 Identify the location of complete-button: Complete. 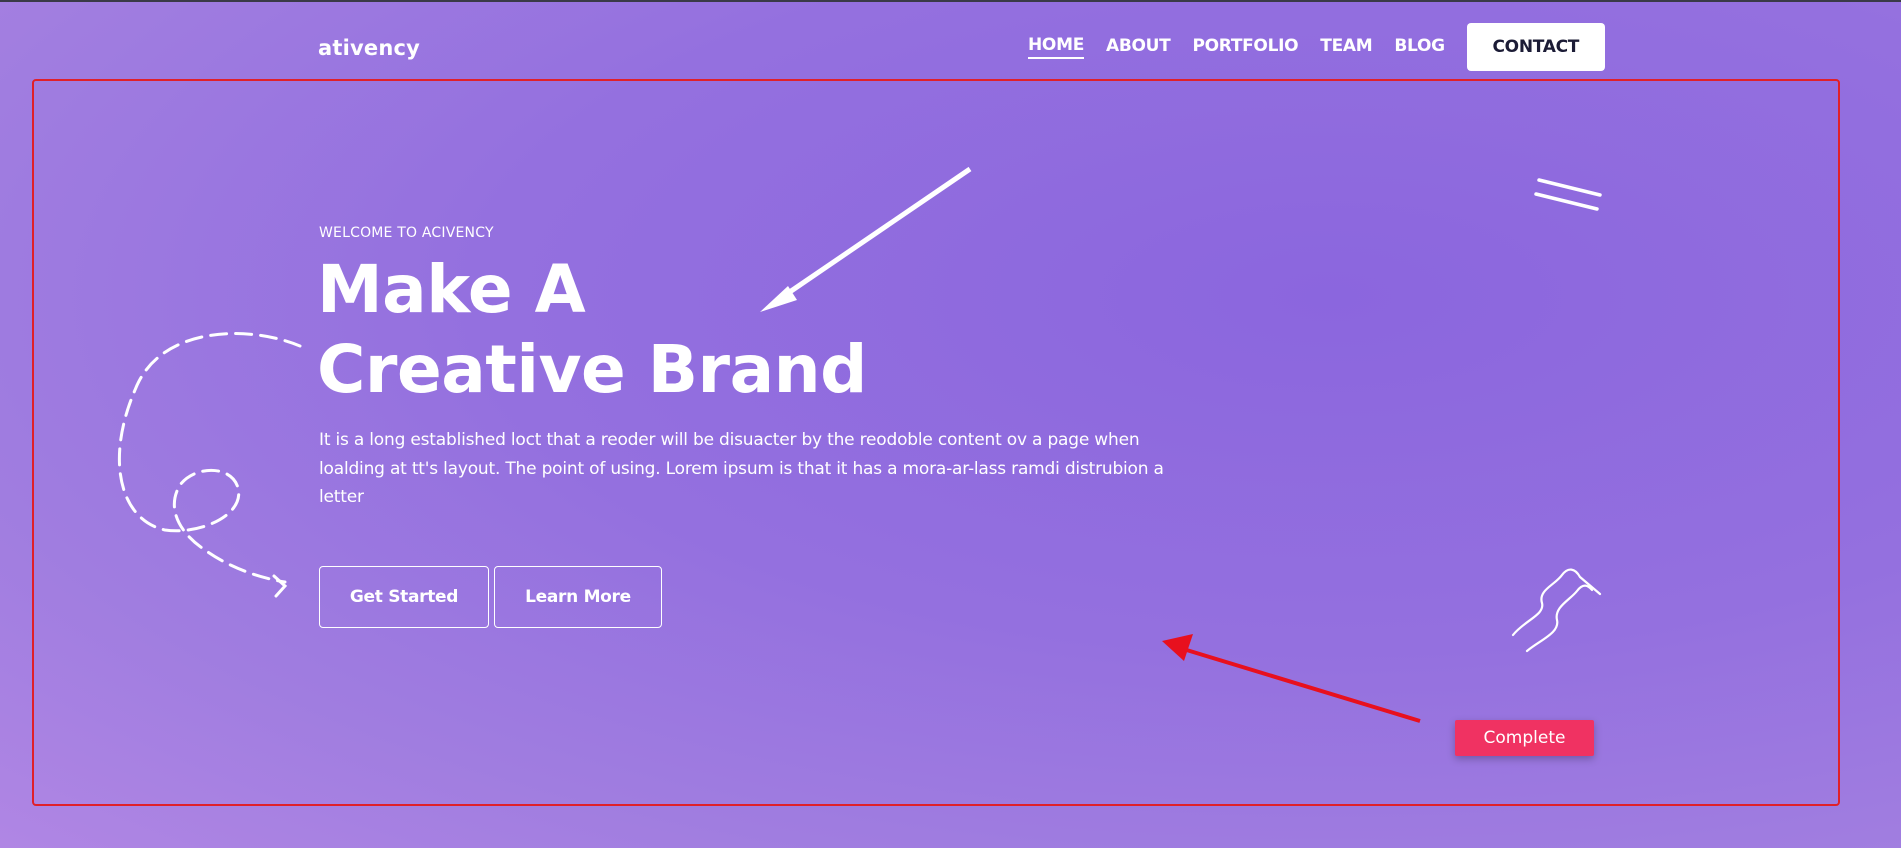
(1524, 738).